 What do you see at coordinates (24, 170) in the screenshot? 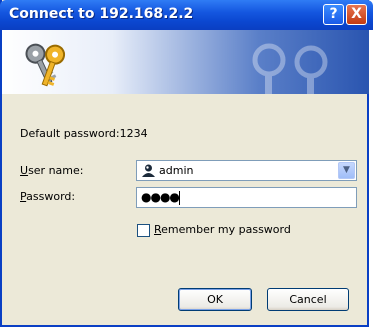
I see `username-label-accelerator: U` at bounding box center [24, 170].